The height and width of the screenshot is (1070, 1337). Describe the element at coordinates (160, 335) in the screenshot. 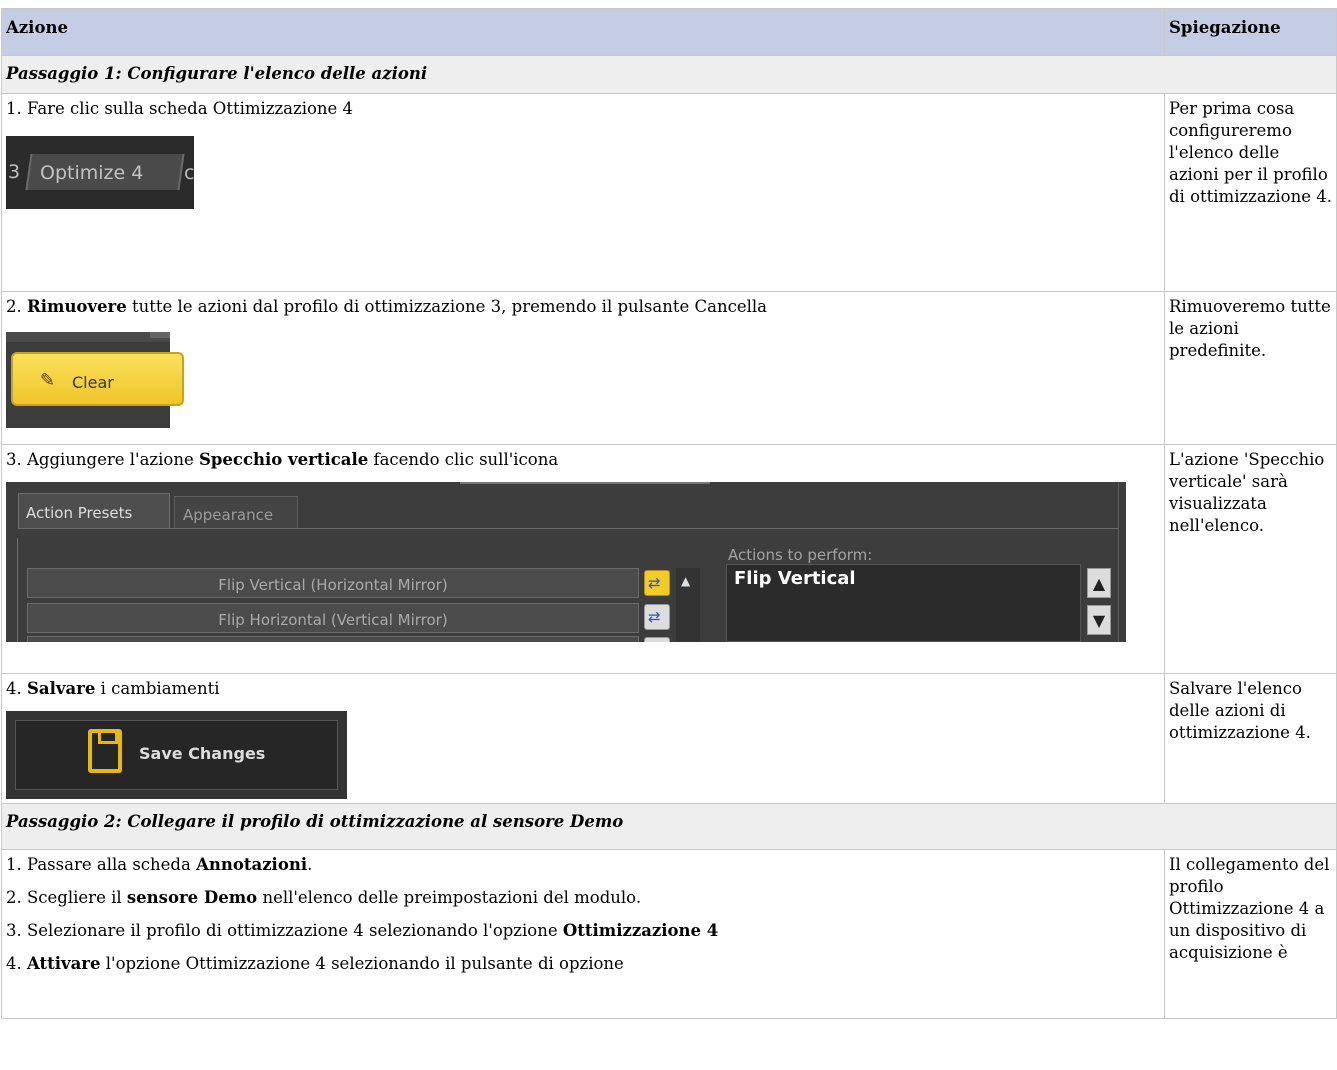

I see `scroll-nub` at that location.